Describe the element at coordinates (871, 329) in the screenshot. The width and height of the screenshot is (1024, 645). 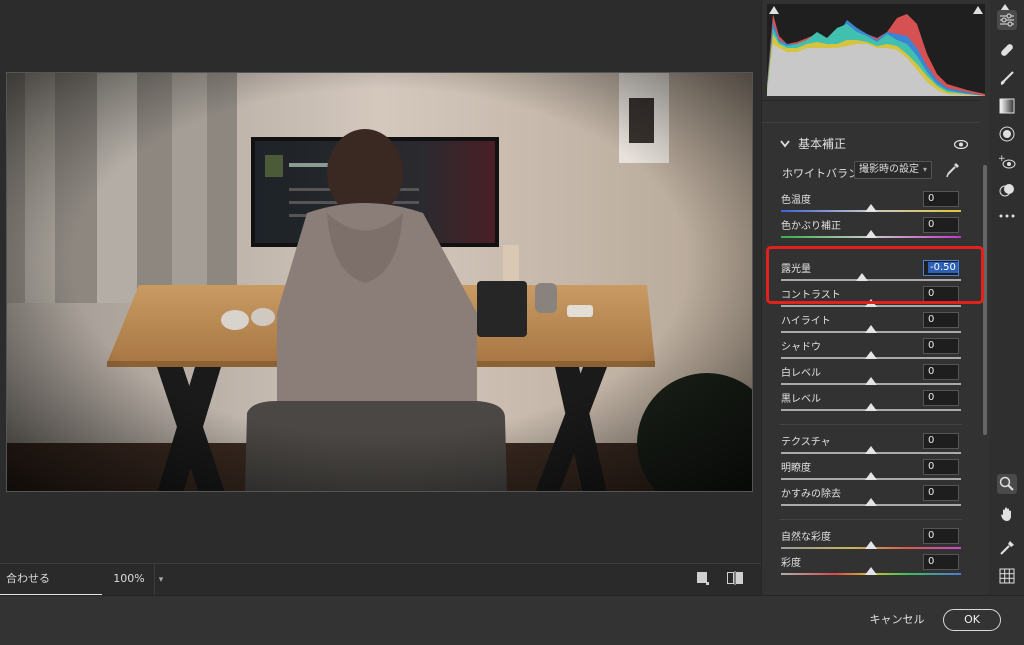
I see `highlights-slider-thumb` at that location.